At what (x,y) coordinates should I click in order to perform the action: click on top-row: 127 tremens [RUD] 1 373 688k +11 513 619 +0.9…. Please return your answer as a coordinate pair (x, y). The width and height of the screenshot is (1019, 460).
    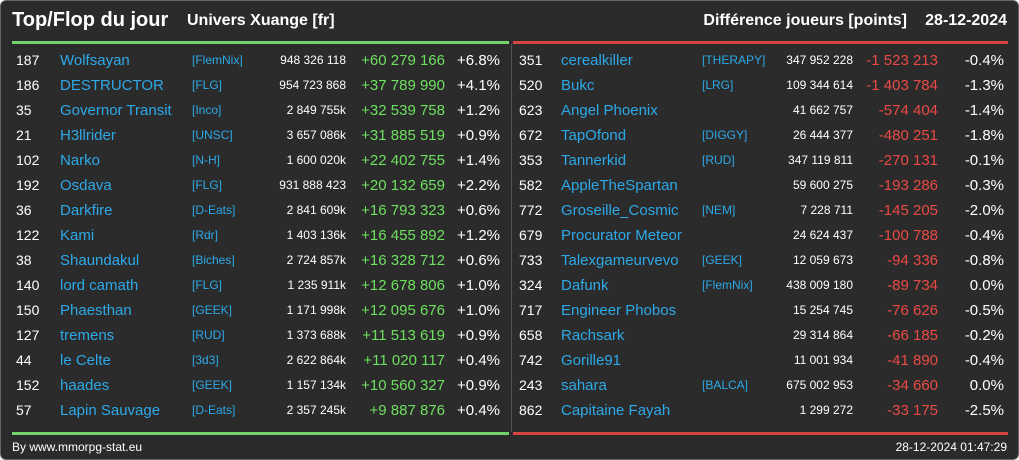
    Looking at the image, I should click on (260, 335).